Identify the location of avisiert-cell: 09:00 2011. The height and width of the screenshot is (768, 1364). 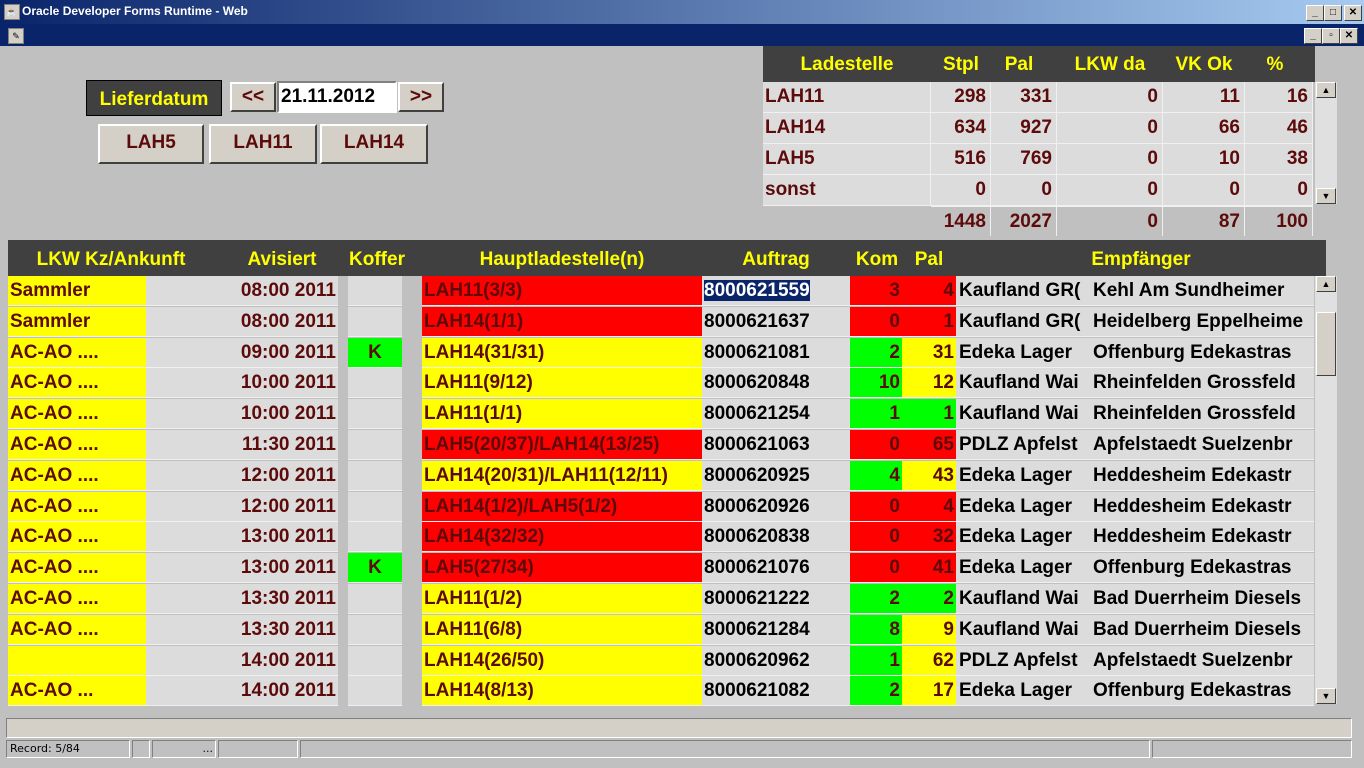
(282, 352).